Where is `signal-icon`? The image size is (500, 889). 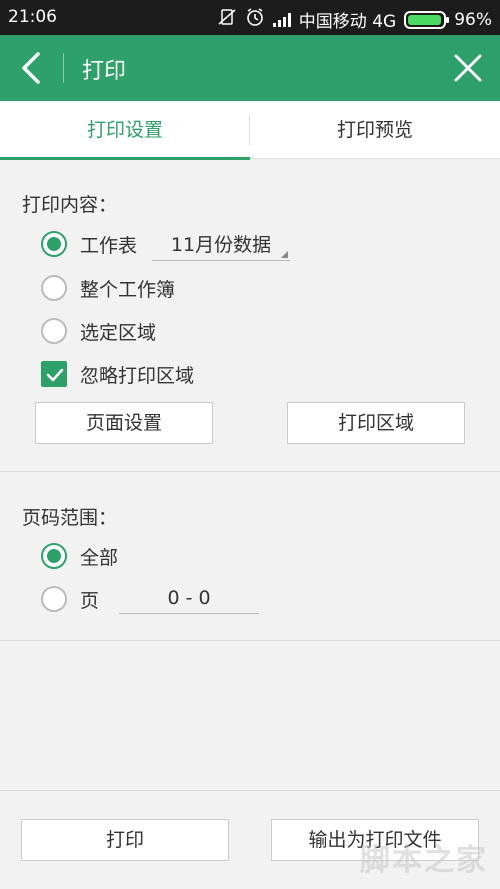 signal-icon is located at coordinates (281, 19).